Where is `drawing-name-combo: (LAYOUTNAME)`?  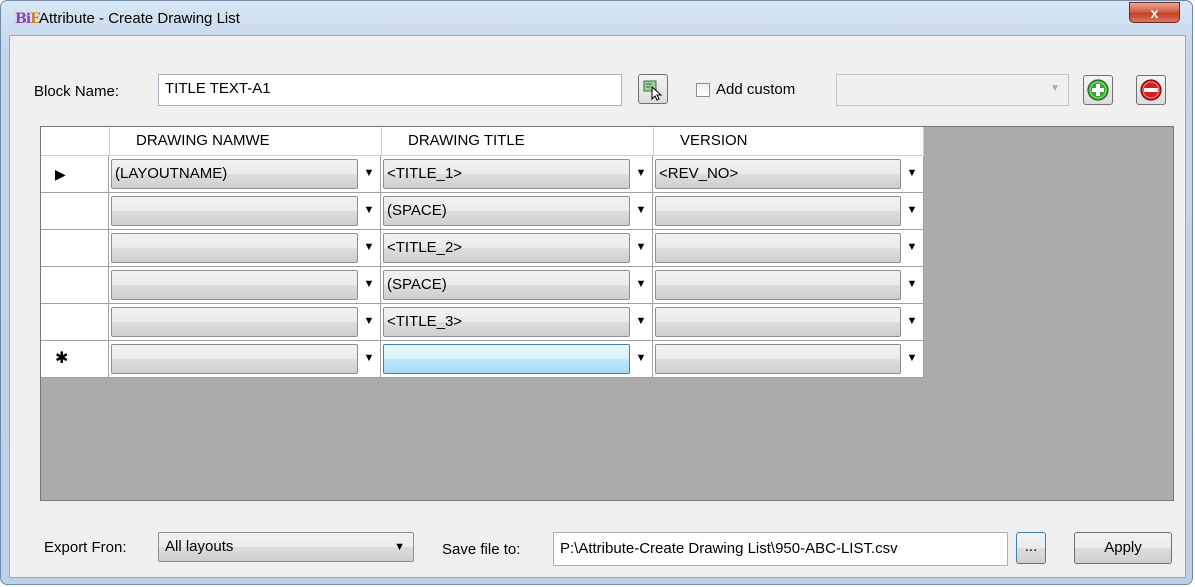 drawing-name-combo: (LAYOUTNAME) is located at coordinates (234, 174).